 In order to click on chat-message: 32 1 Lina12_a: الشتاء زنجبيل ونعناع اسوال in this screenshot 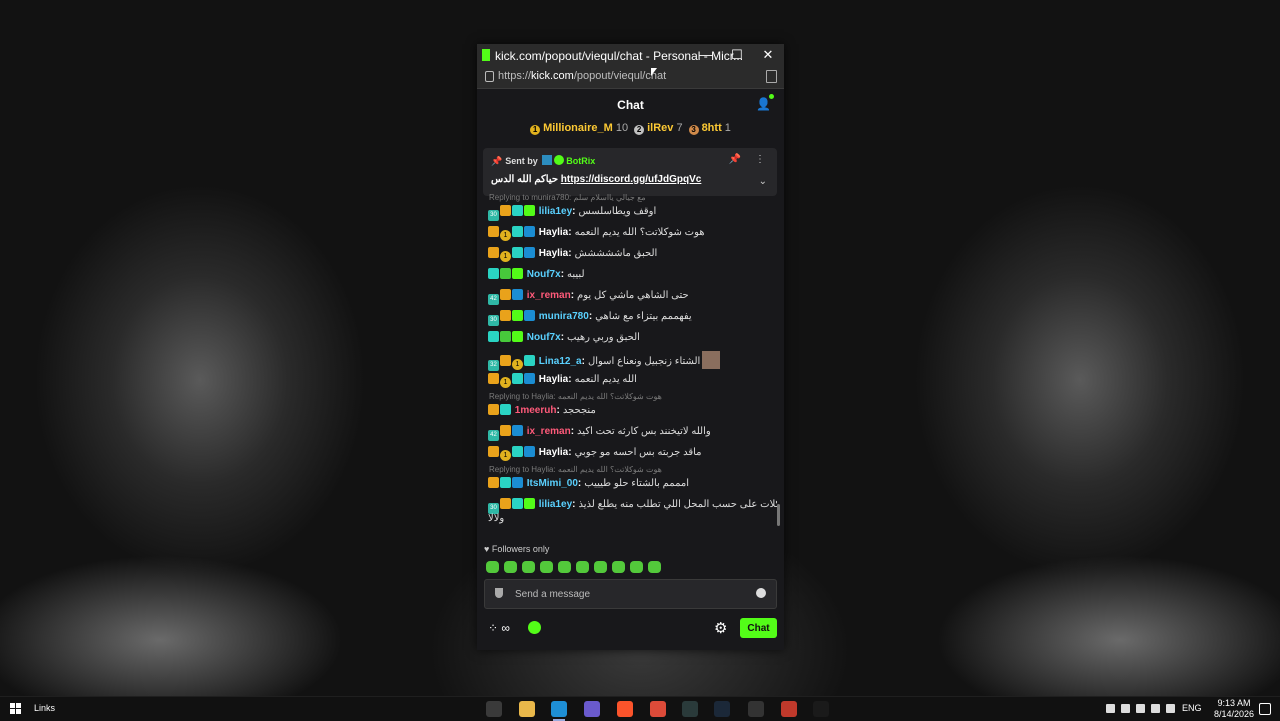, I will do `click(604, 361)`.